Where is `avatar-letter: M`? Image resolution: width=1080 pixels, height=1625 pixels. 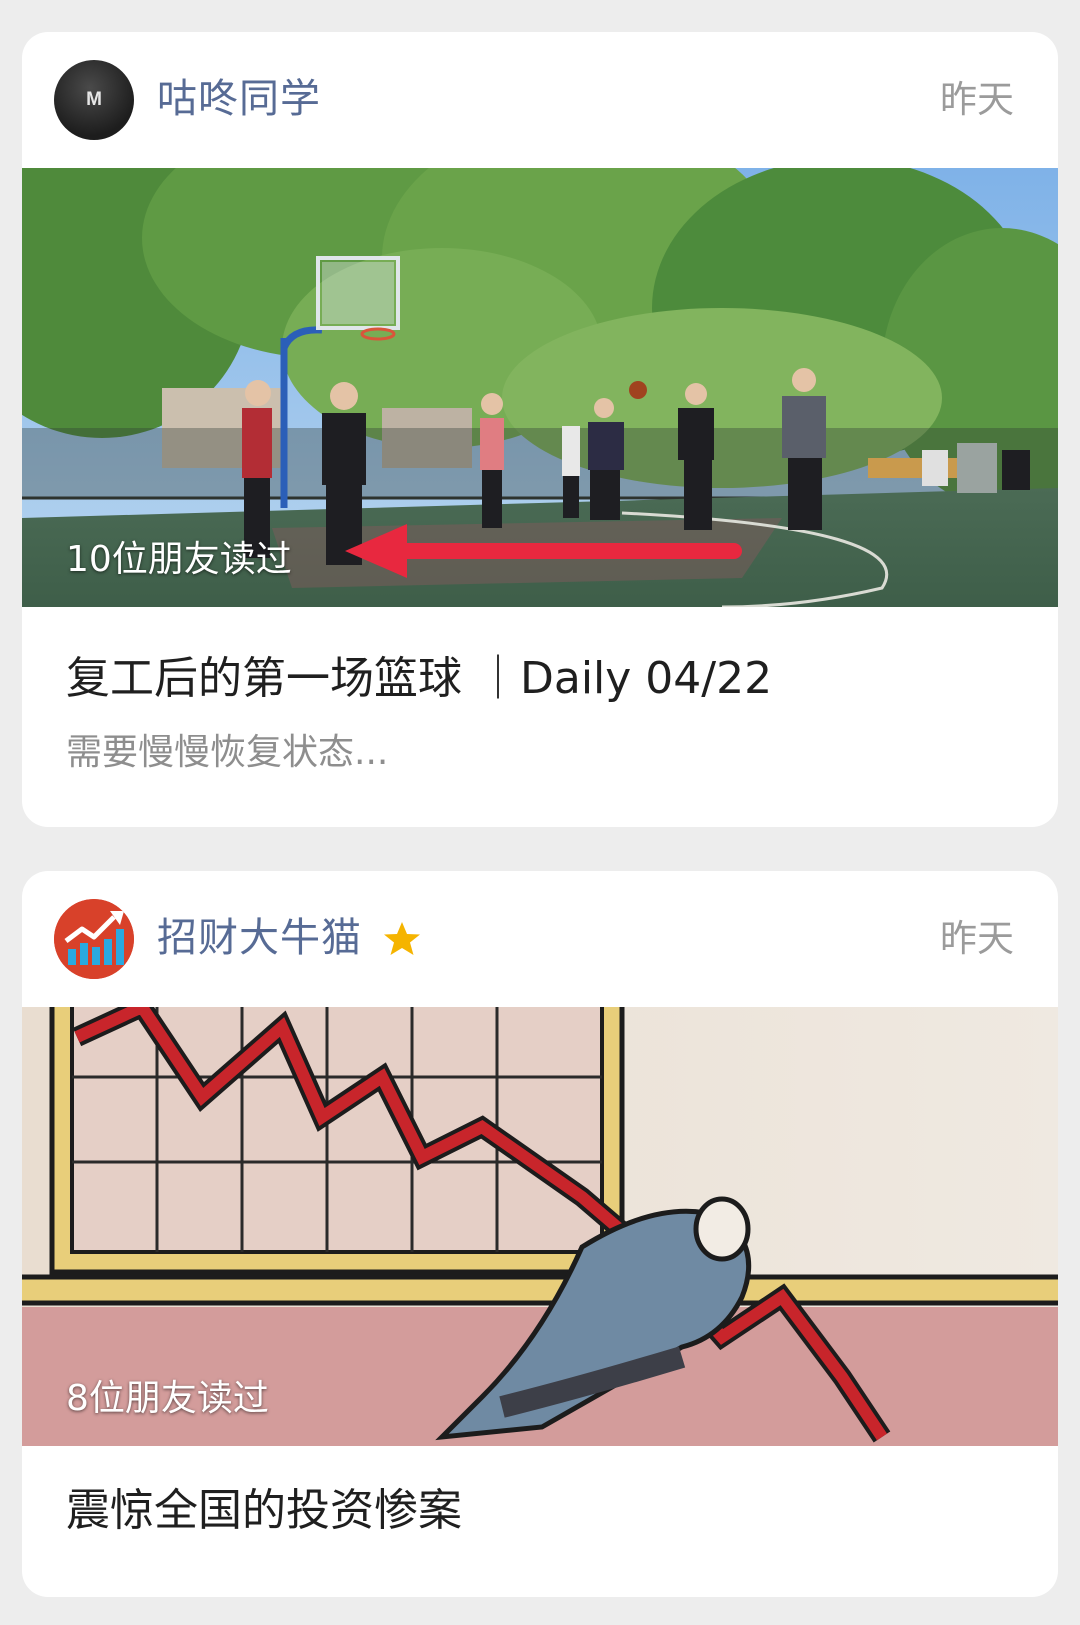
avatar-letter: M is located at coordinates (94, 99).